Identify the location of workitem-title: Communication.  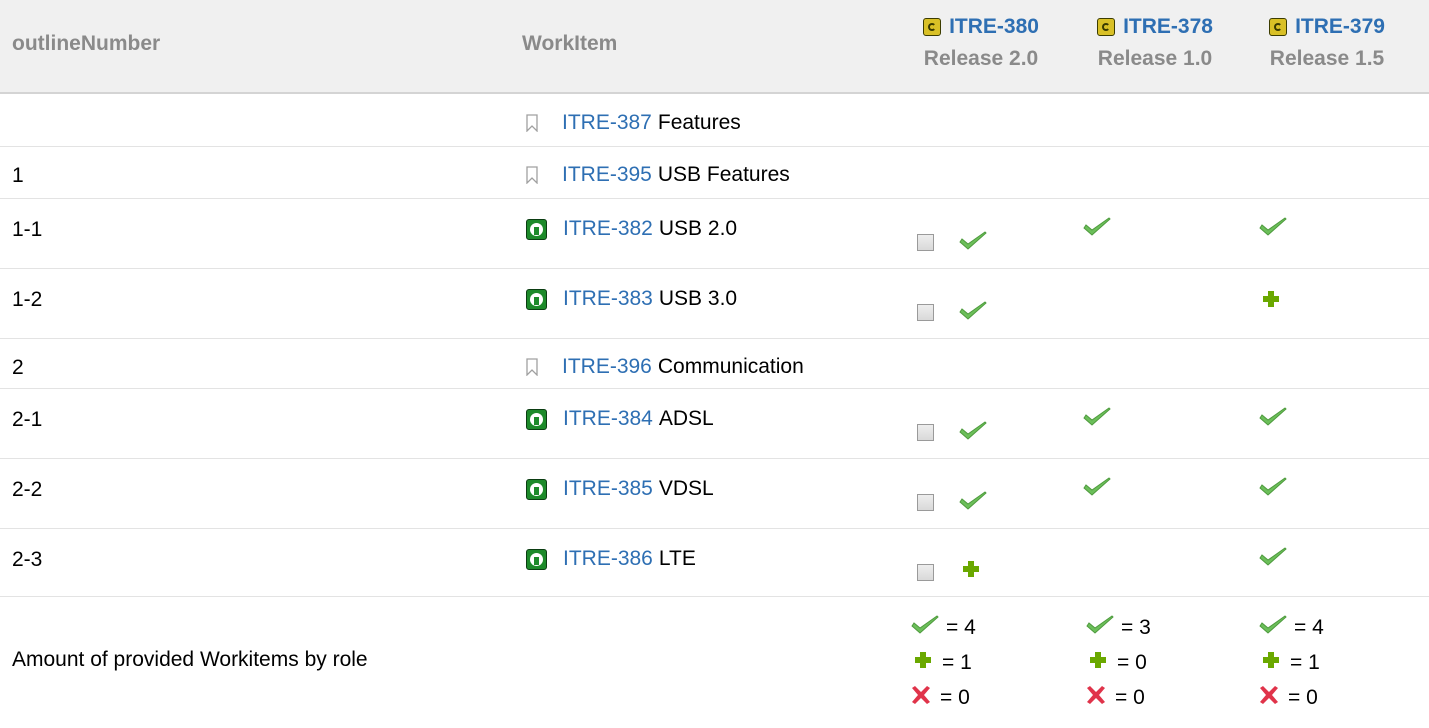
(730, 366).